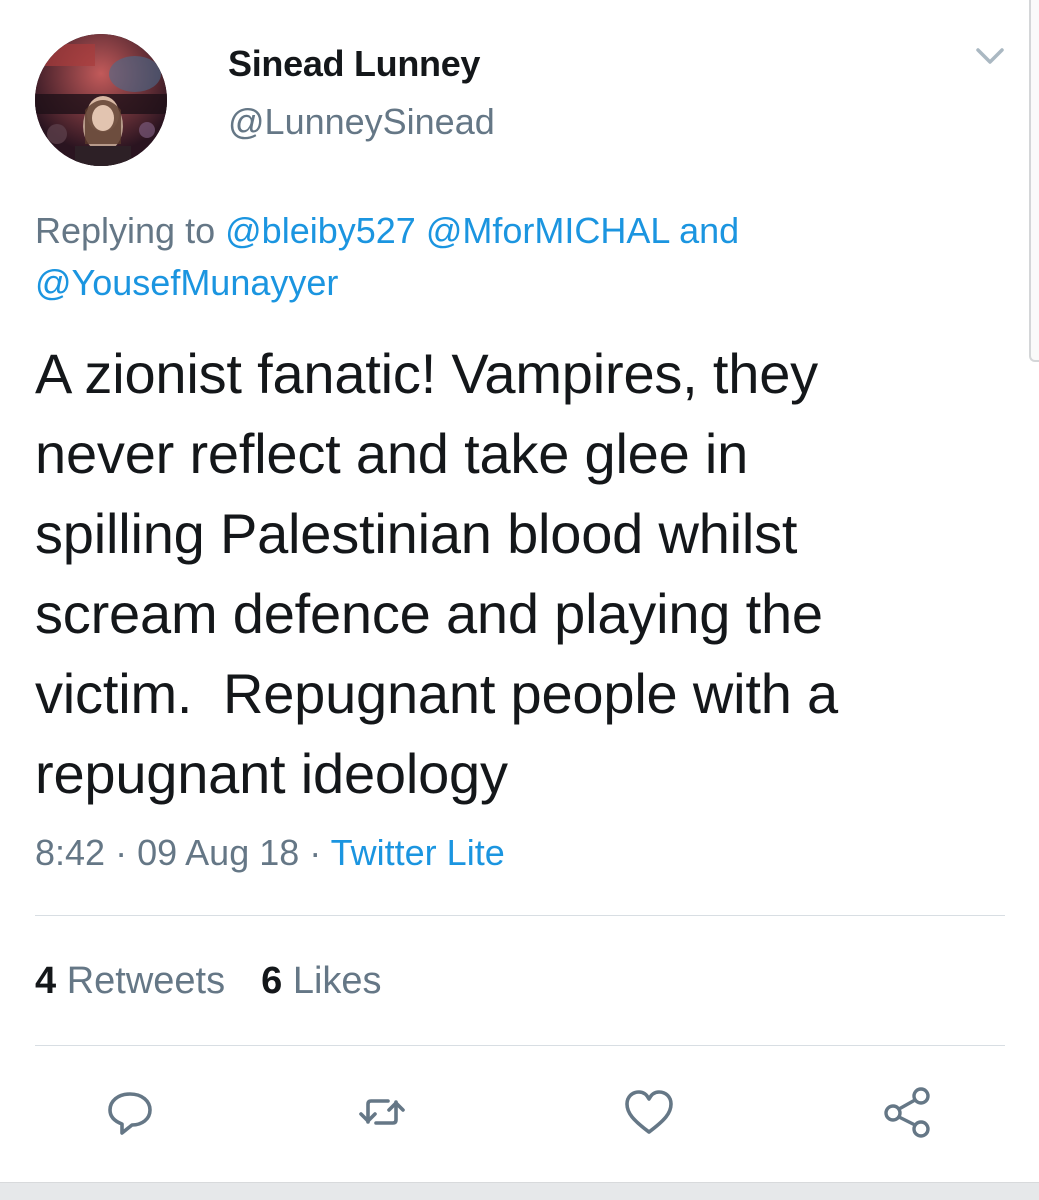  What do you see at coordinates (272, 981) in the screenshot?
I see `likes-count: 6` at bounding box center [272, 981].